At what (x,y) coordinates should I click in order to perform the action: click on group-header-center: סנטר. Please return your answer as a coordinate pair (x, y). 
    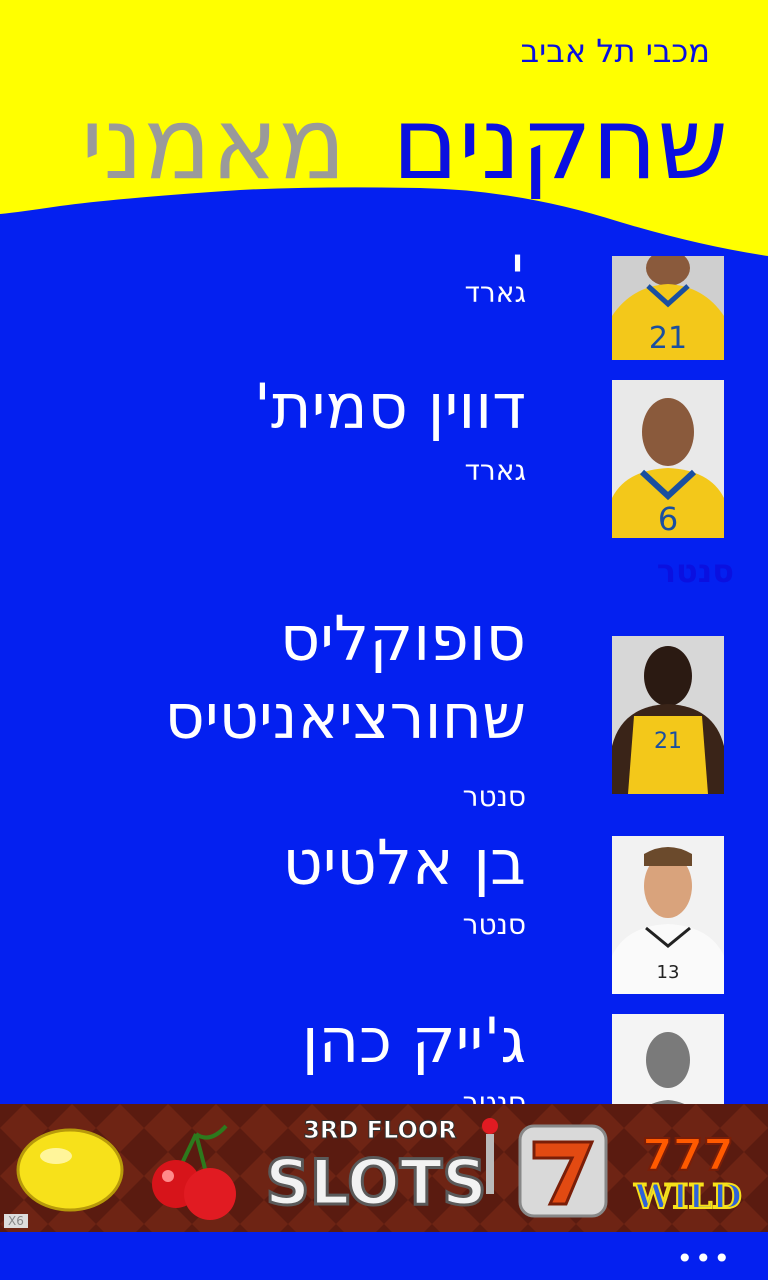
    Looking at the image, I should click on (695, 571).